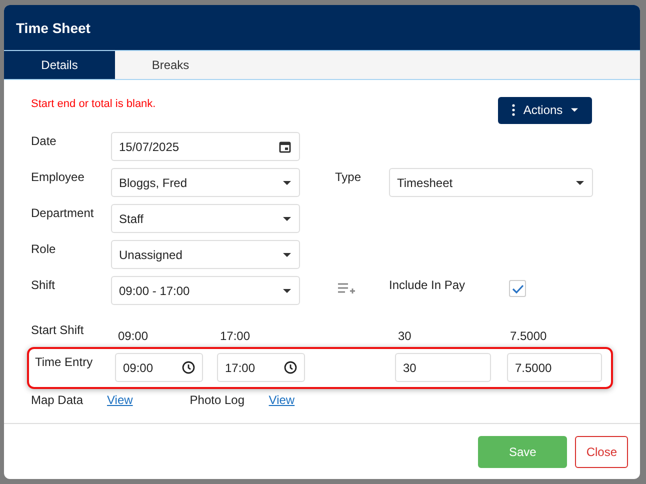 This screenshot has width=646, height=484. I want to click on time-value: 17:00, so click(235, 335).